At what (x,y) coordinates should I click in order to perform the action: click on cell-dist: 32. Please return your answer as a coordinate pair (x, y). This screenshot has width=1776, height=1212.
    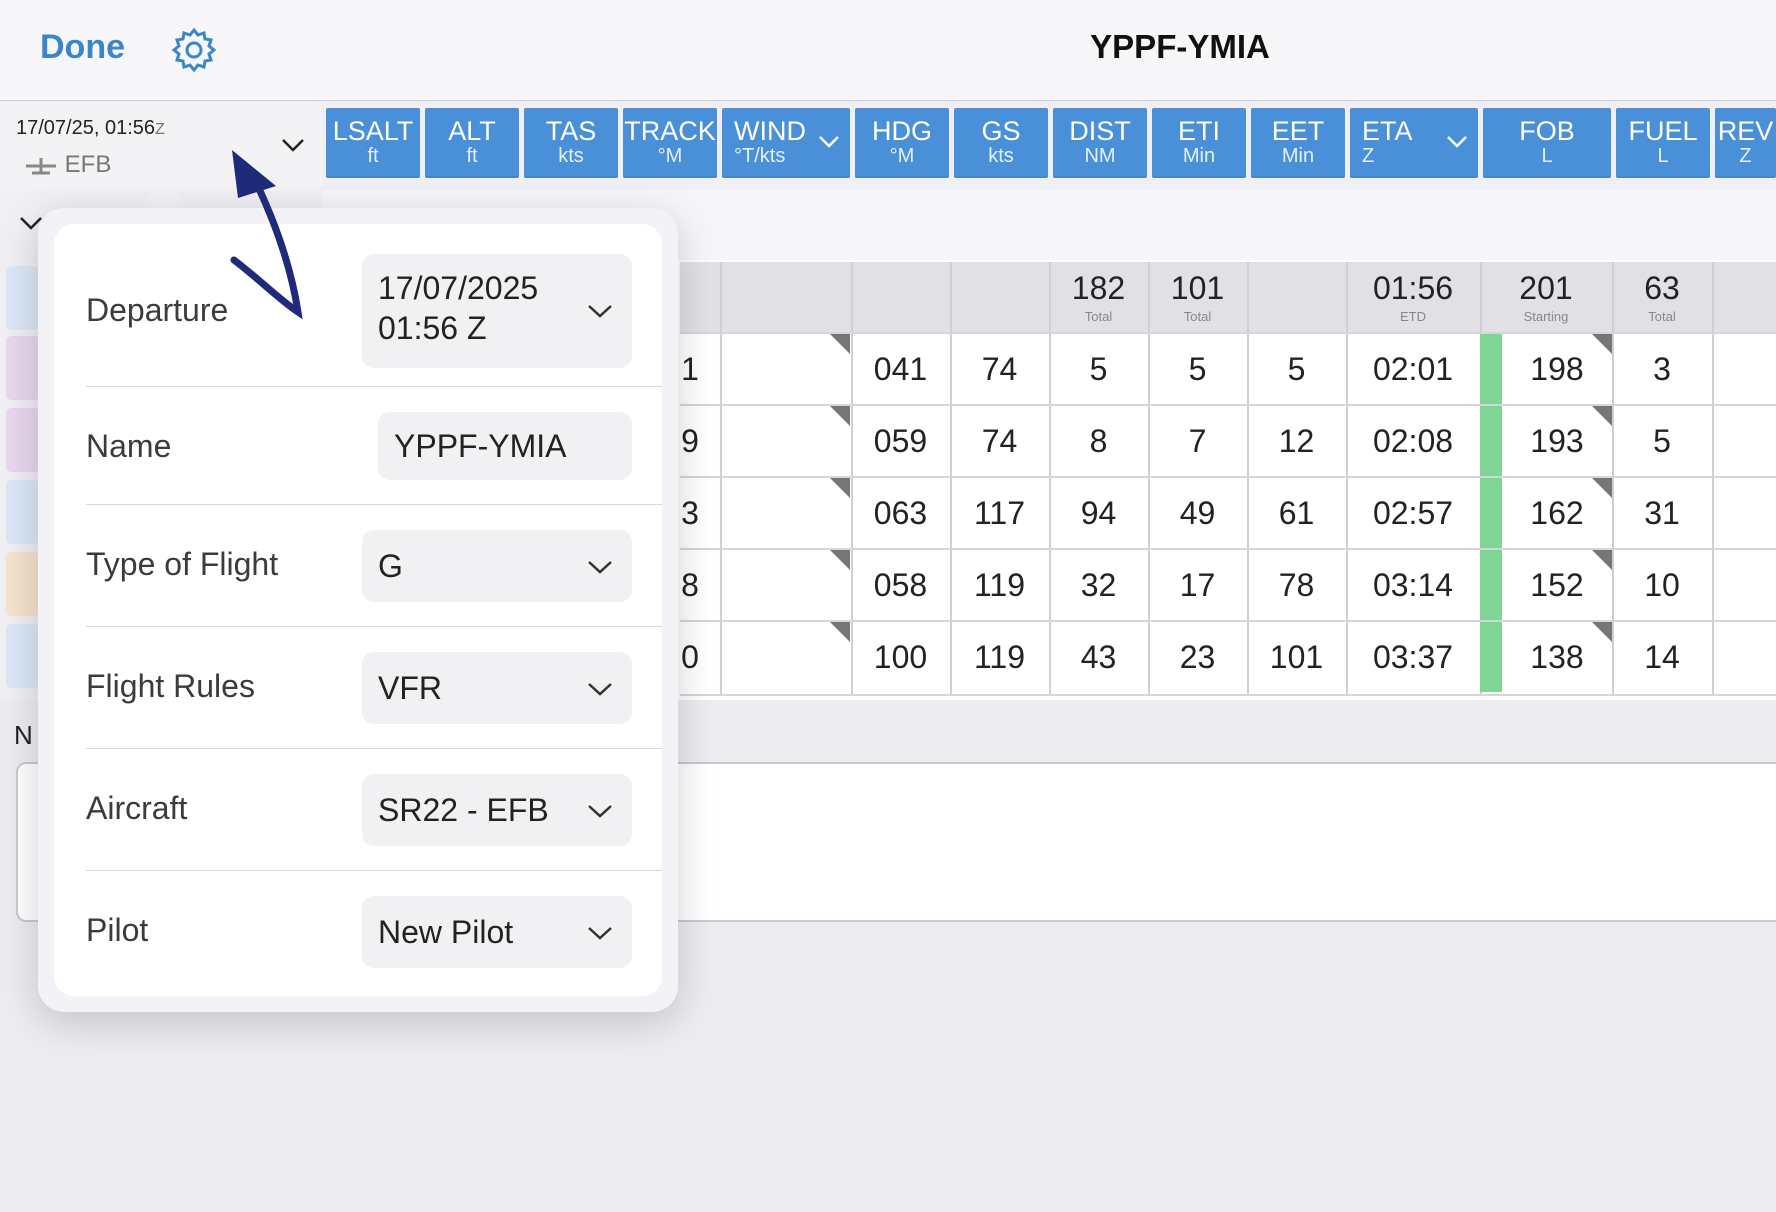
    Looking at the image, I should click on (1098, 585).